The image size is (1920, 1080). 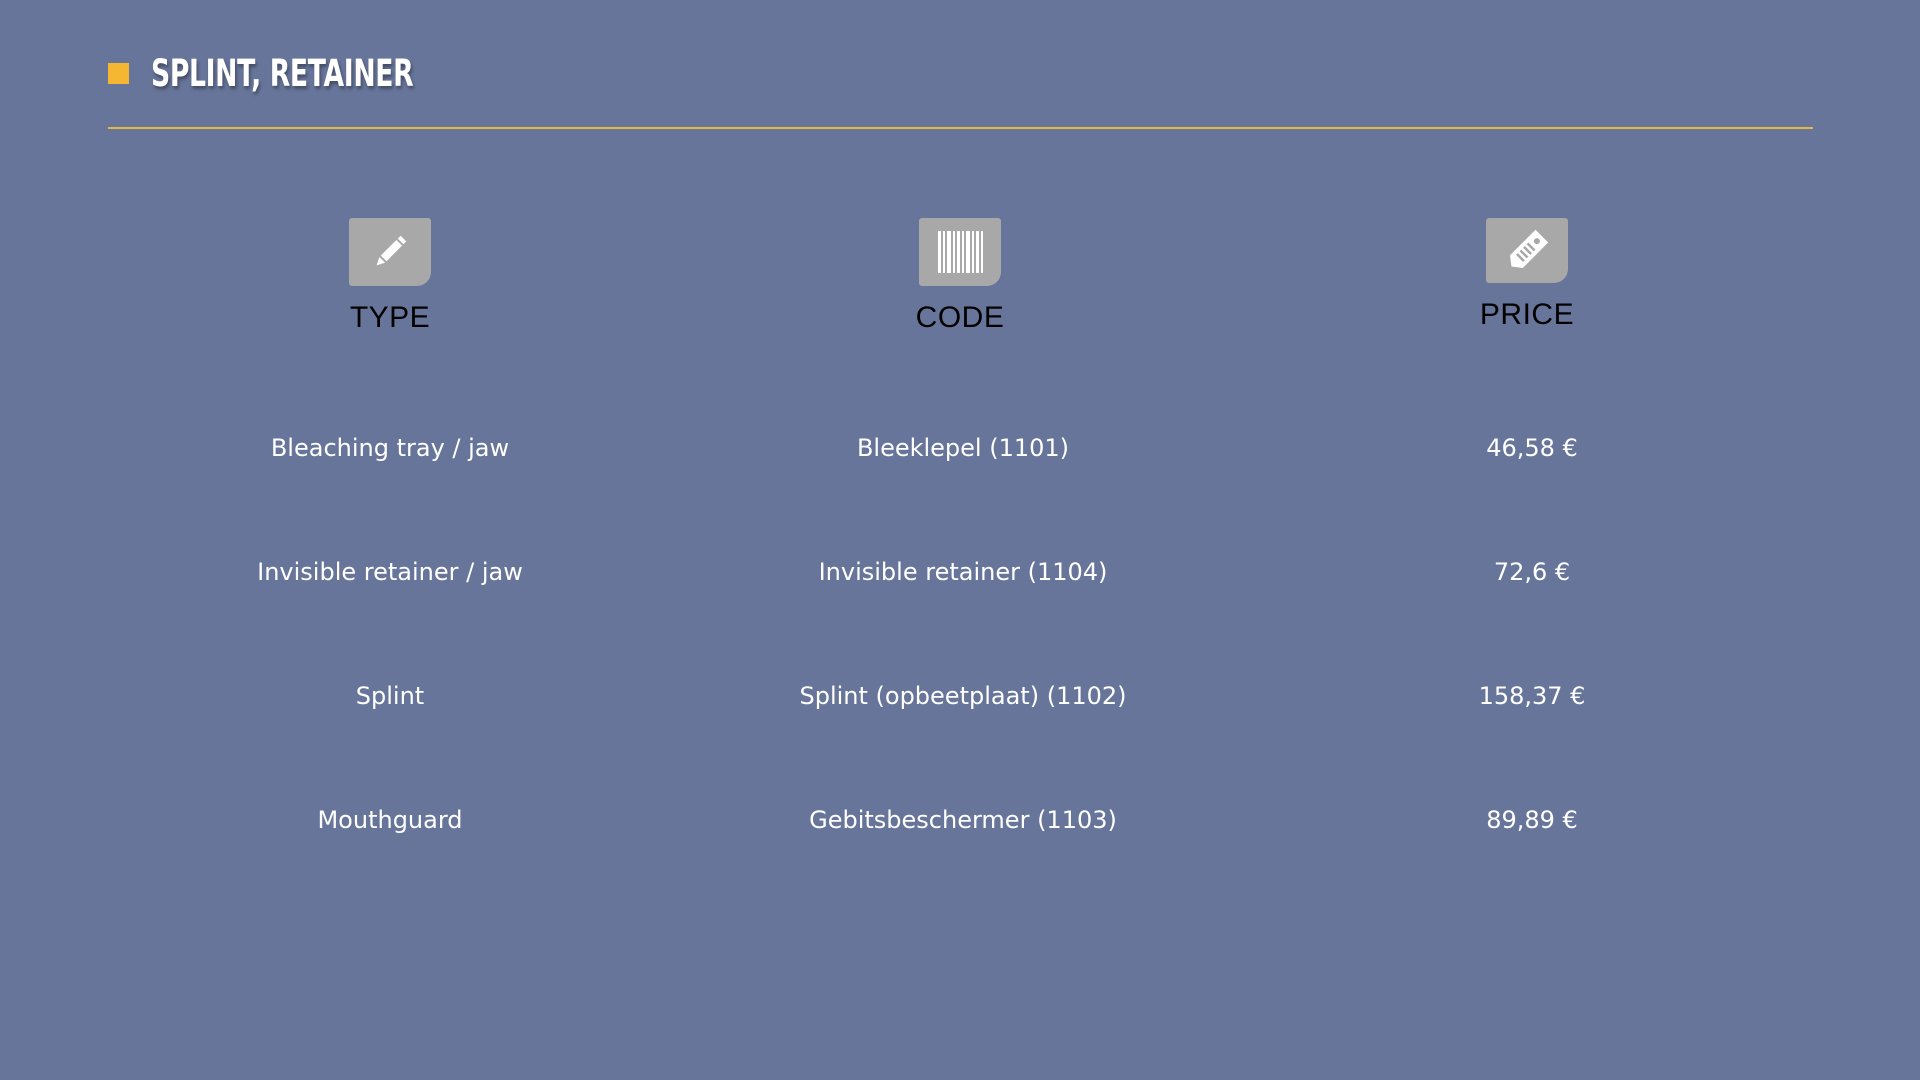 I want to click on pencil-icon, so click(x=390, y=252).